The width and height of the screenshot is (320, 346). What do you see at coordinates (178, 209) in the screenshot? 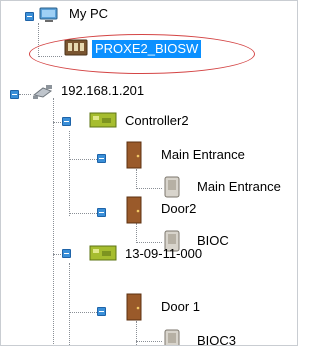
I see `tree-node-door2: Door2` at bounding box center [178, 209].